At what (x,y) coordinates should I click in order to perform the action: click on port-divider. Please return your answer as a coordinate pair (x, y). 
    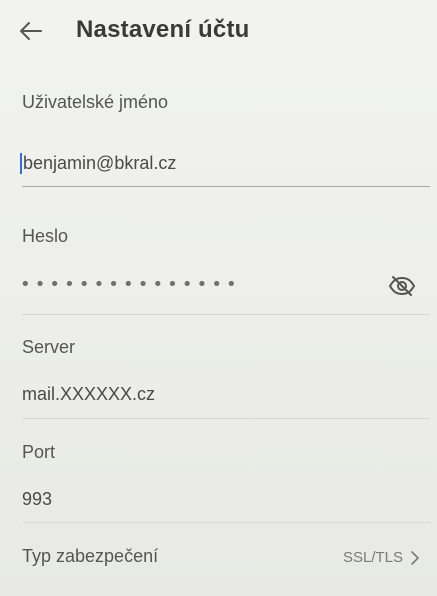
    Looking at the image, I should click on (226, 522).